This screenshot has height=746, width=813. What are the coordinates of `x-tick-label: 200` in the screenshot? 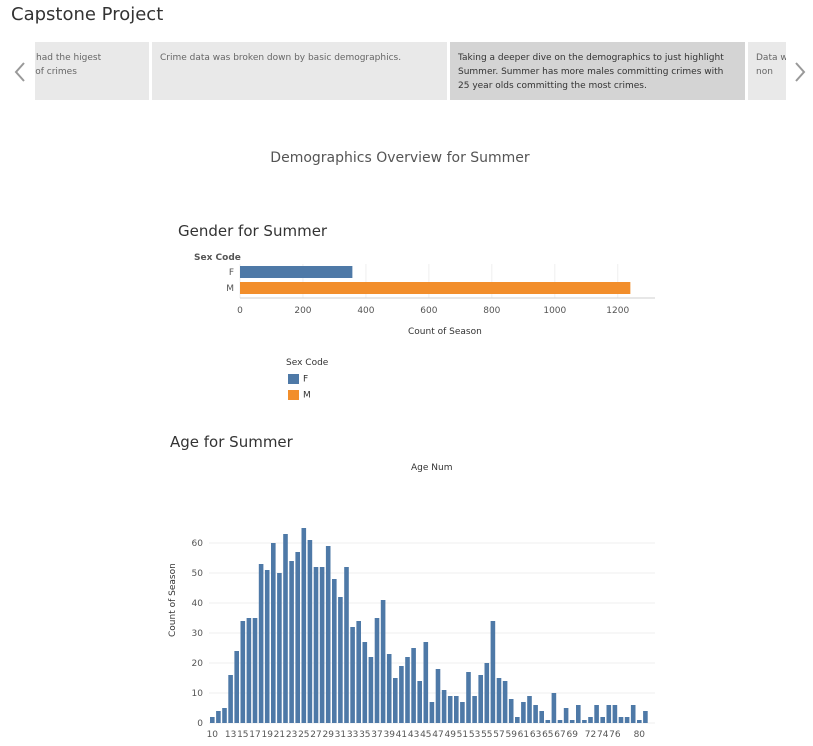 It's located at (302, 311).